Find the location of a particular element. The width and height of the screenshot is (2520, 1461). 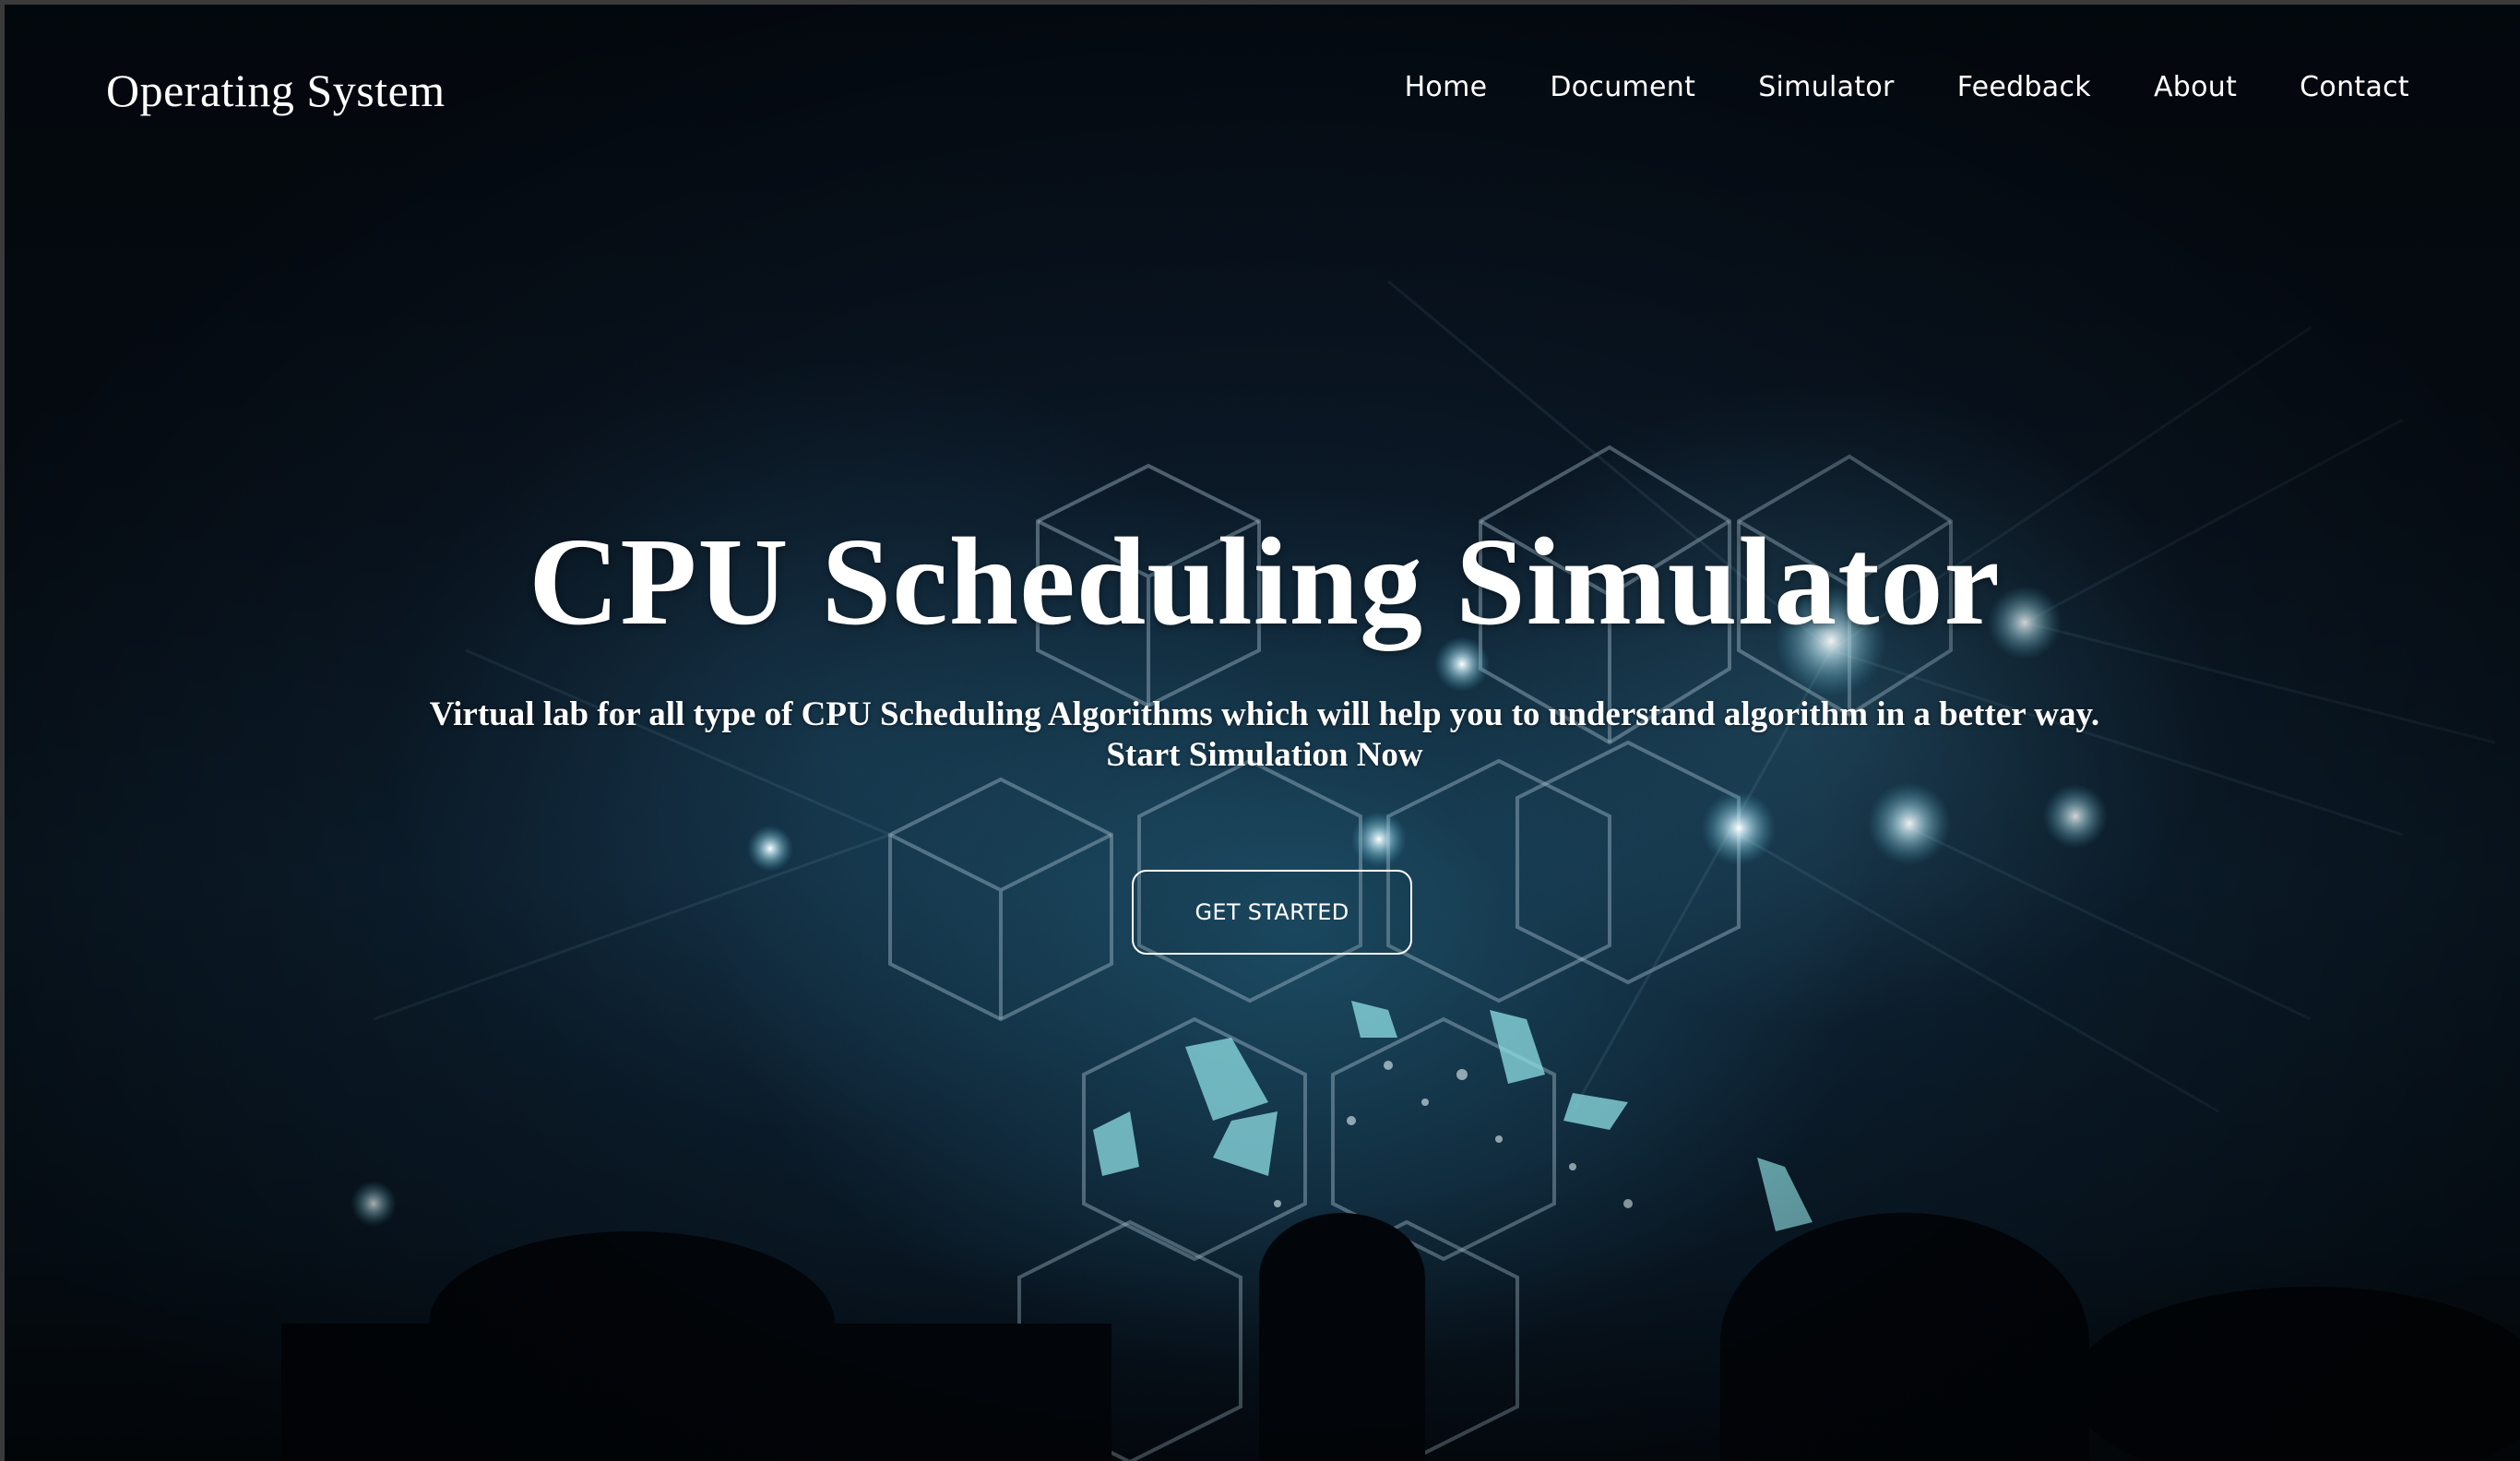

nav-document: Document is located at coordinates (1622, 87).